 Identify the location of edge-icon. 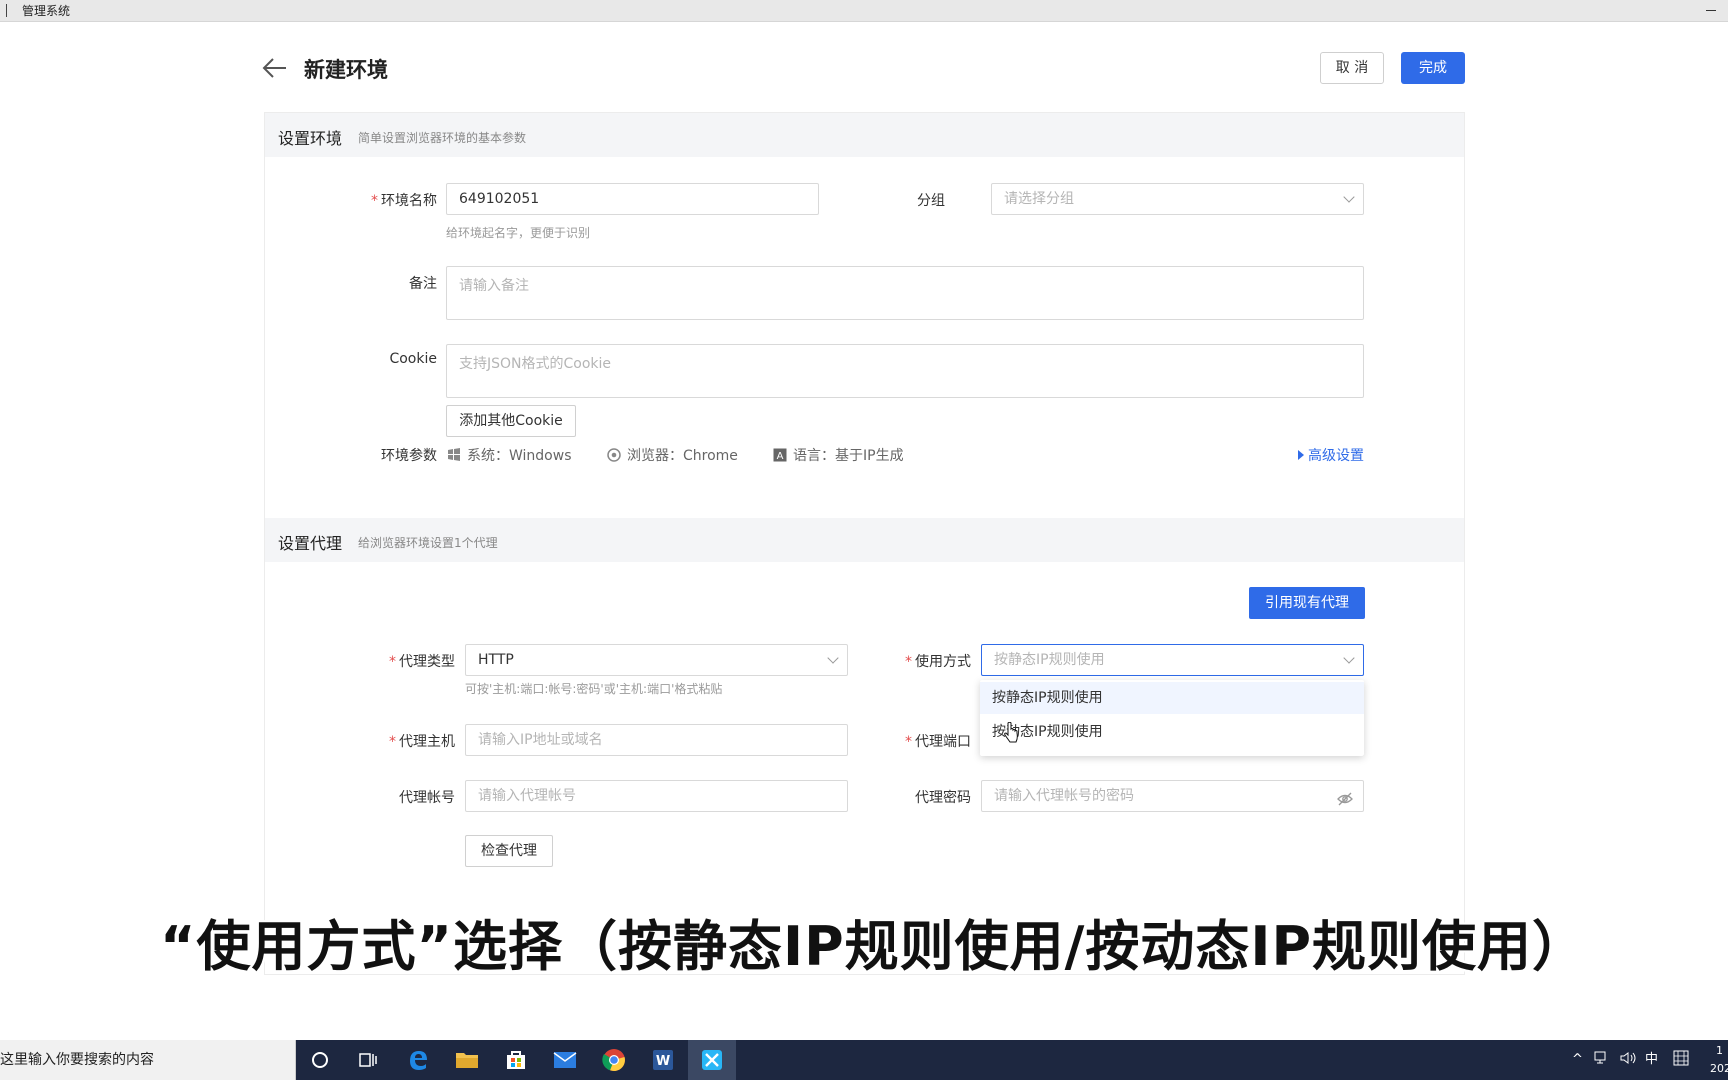
(418, 1060).